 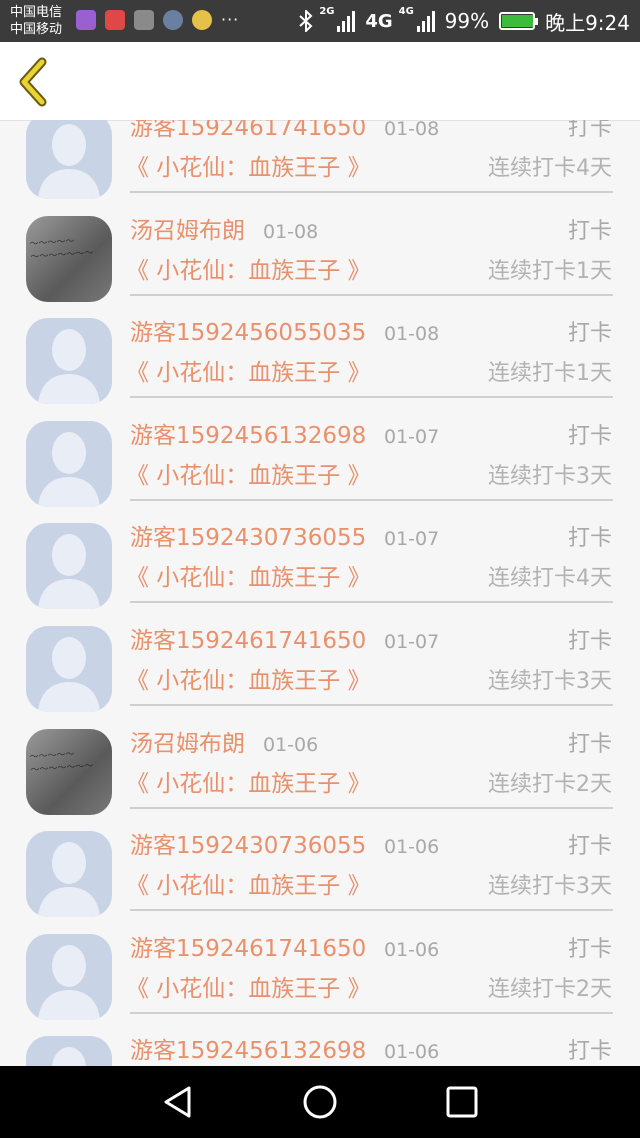 I want to click on net-4g-small-label: 4G, so click(x=406, y=11).